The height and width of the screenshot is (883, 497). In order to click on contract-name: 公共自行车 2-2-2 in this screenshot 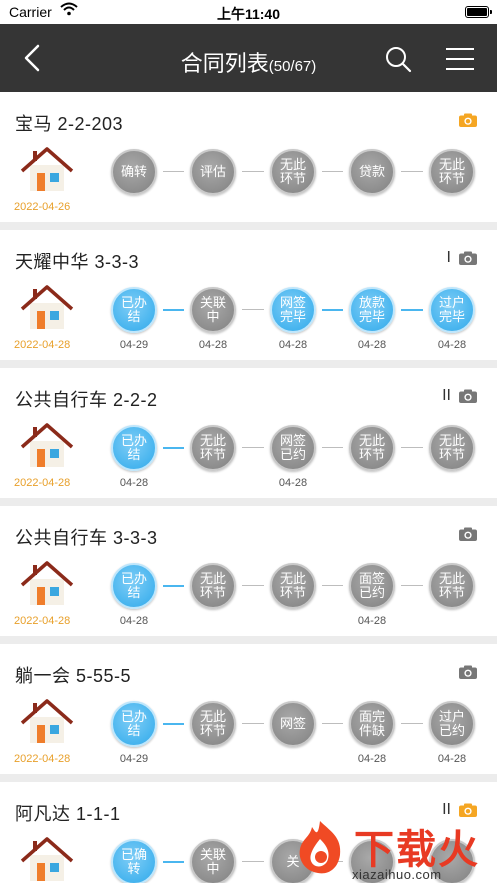, I will do `click(86, 400)`.